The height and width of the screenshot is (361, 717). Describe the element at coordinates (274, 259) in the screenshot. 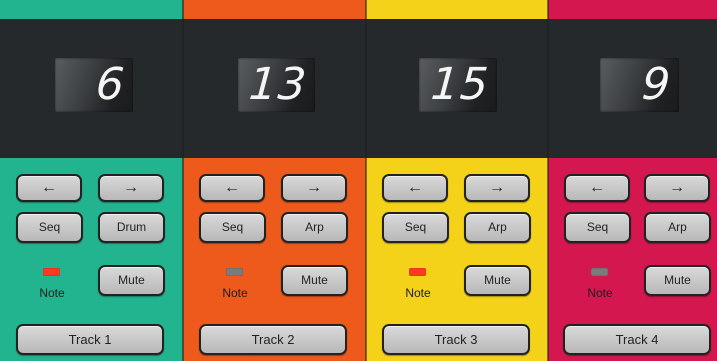

I see `track-panel: ← → Seq Arp Note Mute Track 2` at that location.